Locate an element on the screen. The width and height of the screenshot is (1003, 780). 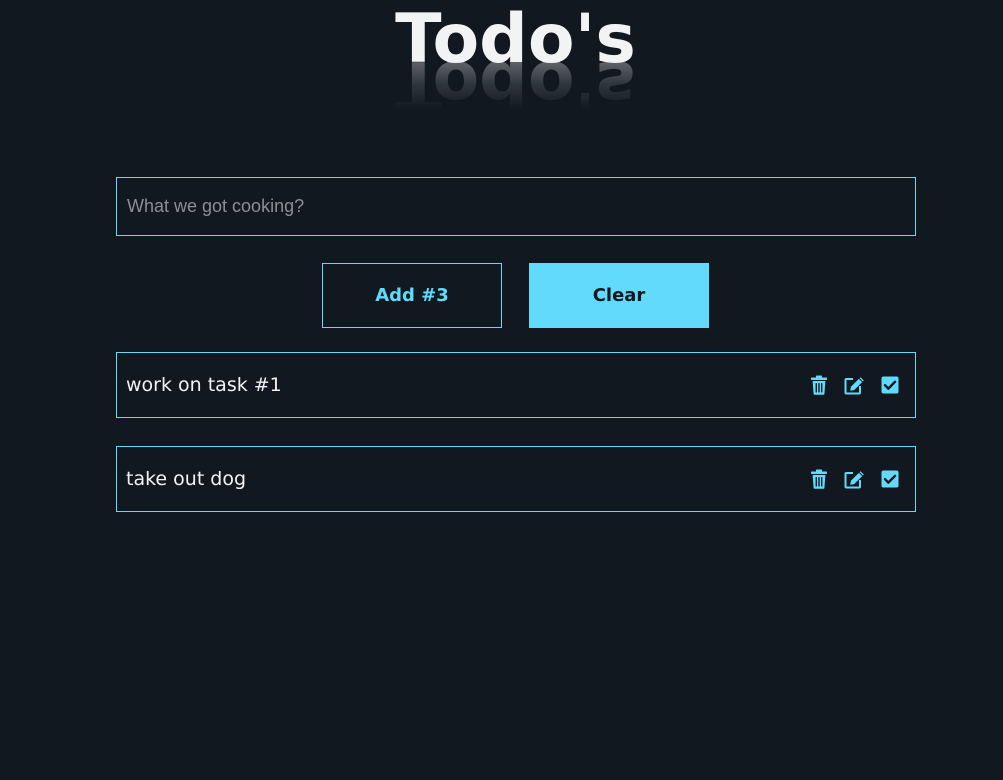
clear-button: Clear is located at coordinates (619, 295).